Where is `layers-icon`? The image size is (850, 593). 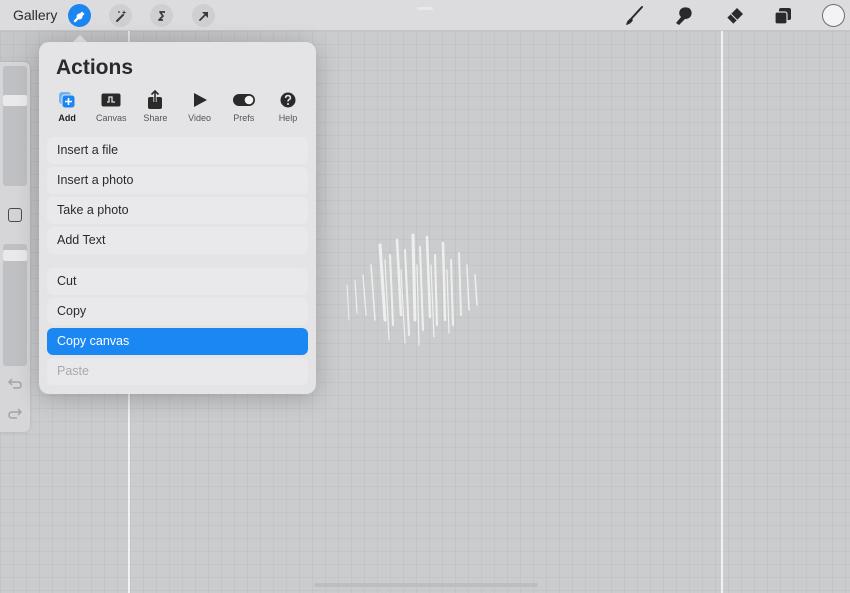 layers-icon is located at coordinates (782, 16).